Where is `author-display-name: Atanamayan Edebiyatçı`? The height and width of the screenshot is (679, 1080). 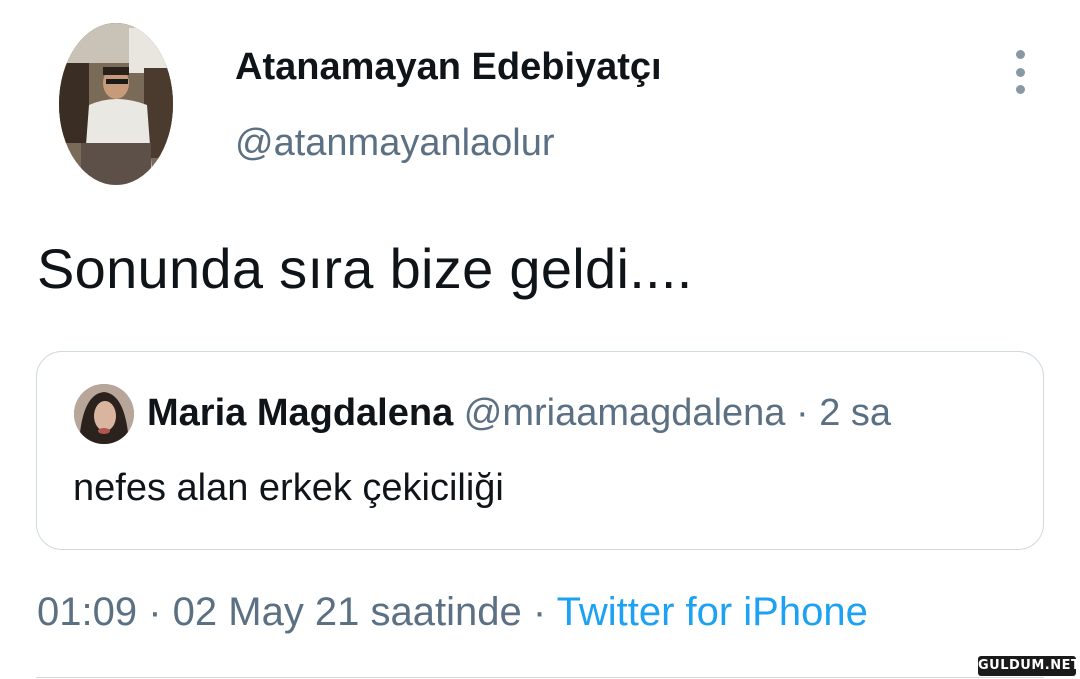 author-display-name: Atanamayan Edebiyatçı is located at coordinates (448, 67).